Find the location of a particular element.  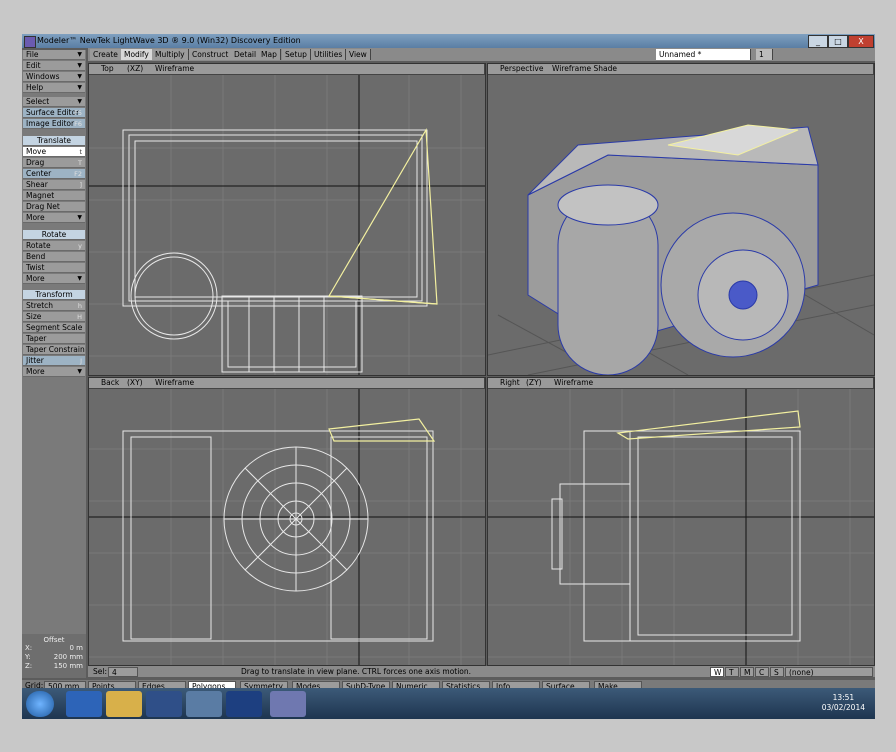

rotate-header: Rotate is located at coordinates (54, 235).